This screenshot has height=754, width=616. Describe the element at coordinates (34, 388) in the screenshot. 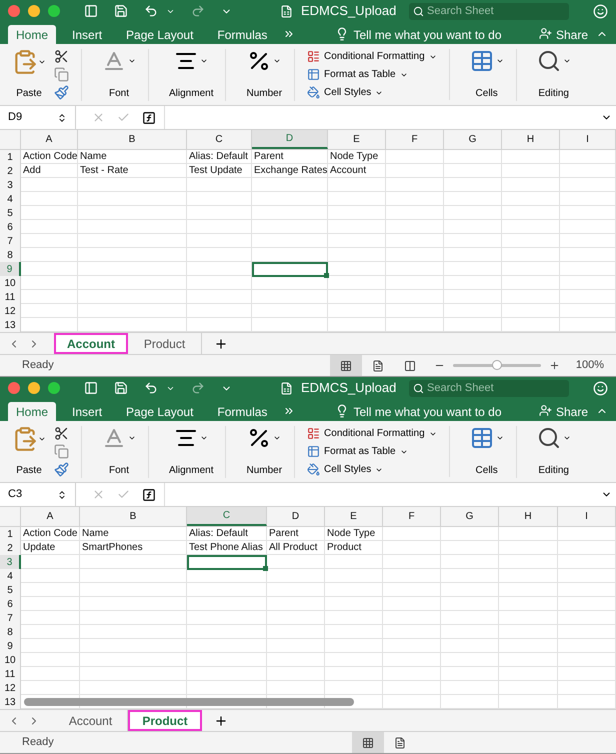

I see `minimize-icon` at that location.